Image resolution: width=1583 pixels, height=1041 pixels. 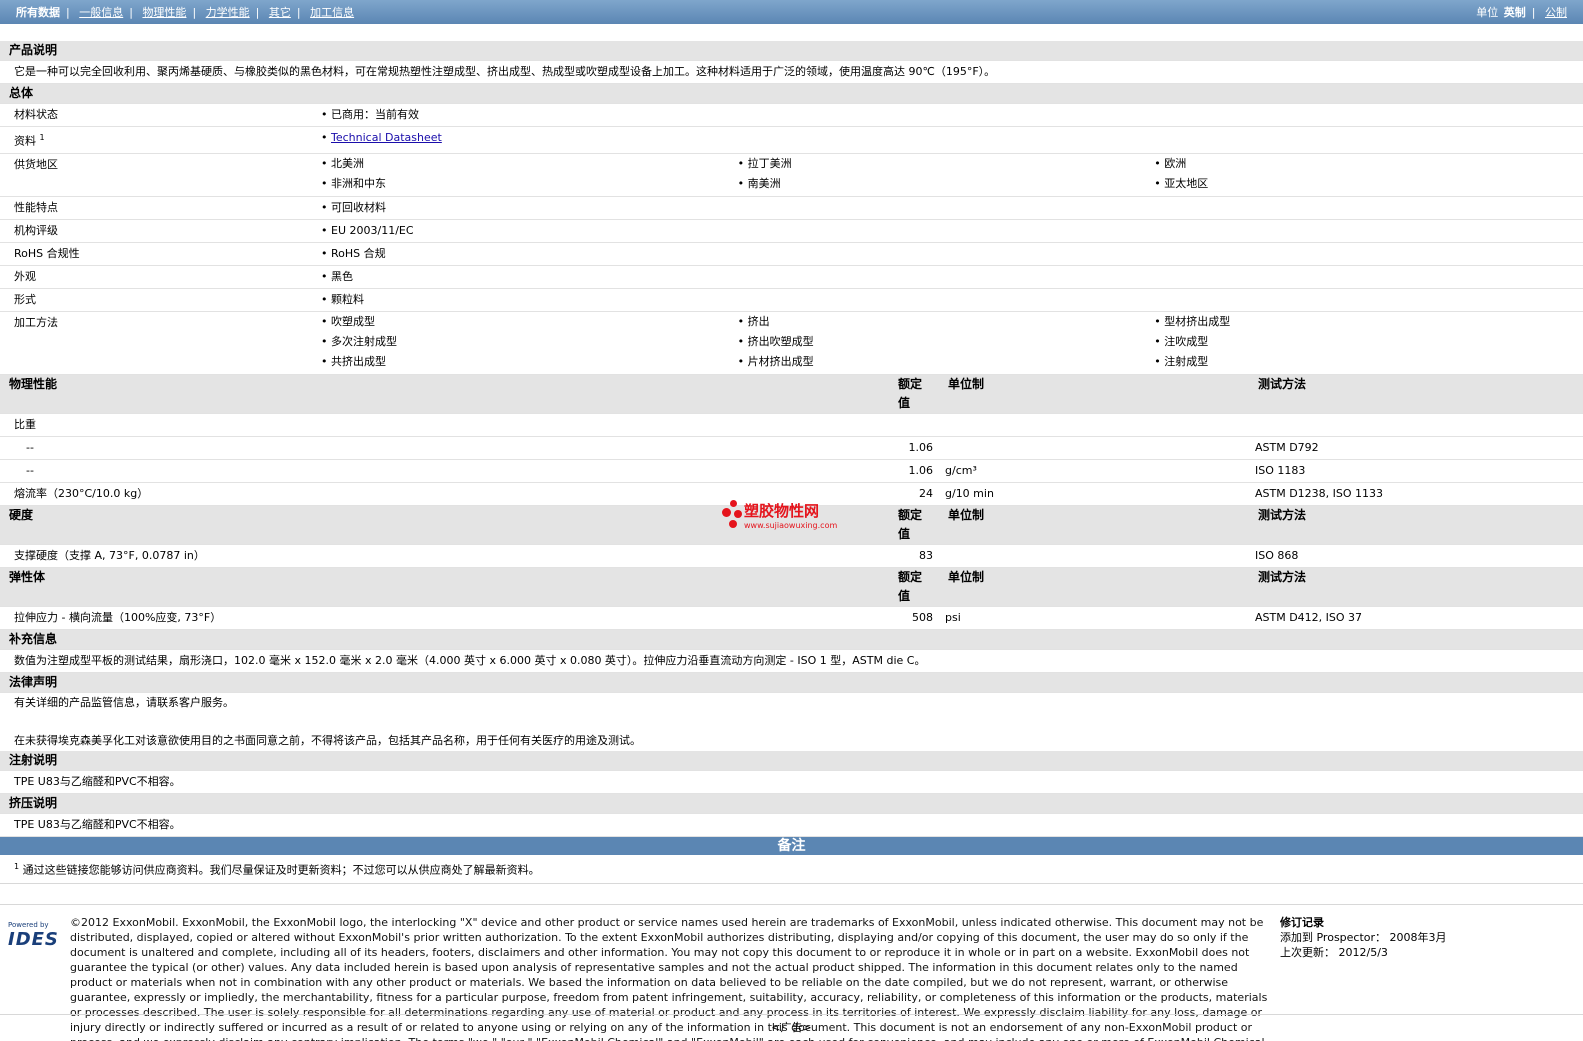 I want to click on ad-placeholder: <广告>, so click(x=791, y=1024).